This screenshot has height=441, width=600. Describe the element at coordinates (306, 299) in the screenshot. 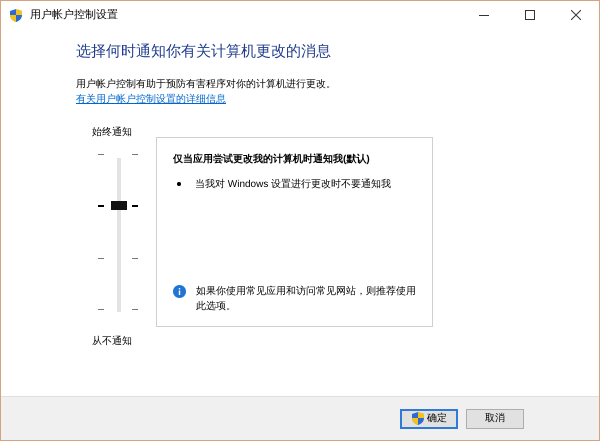

I see `info-text: 如果你使用常见应用和访问常见网站，则推荐使用此选项。` at that location.